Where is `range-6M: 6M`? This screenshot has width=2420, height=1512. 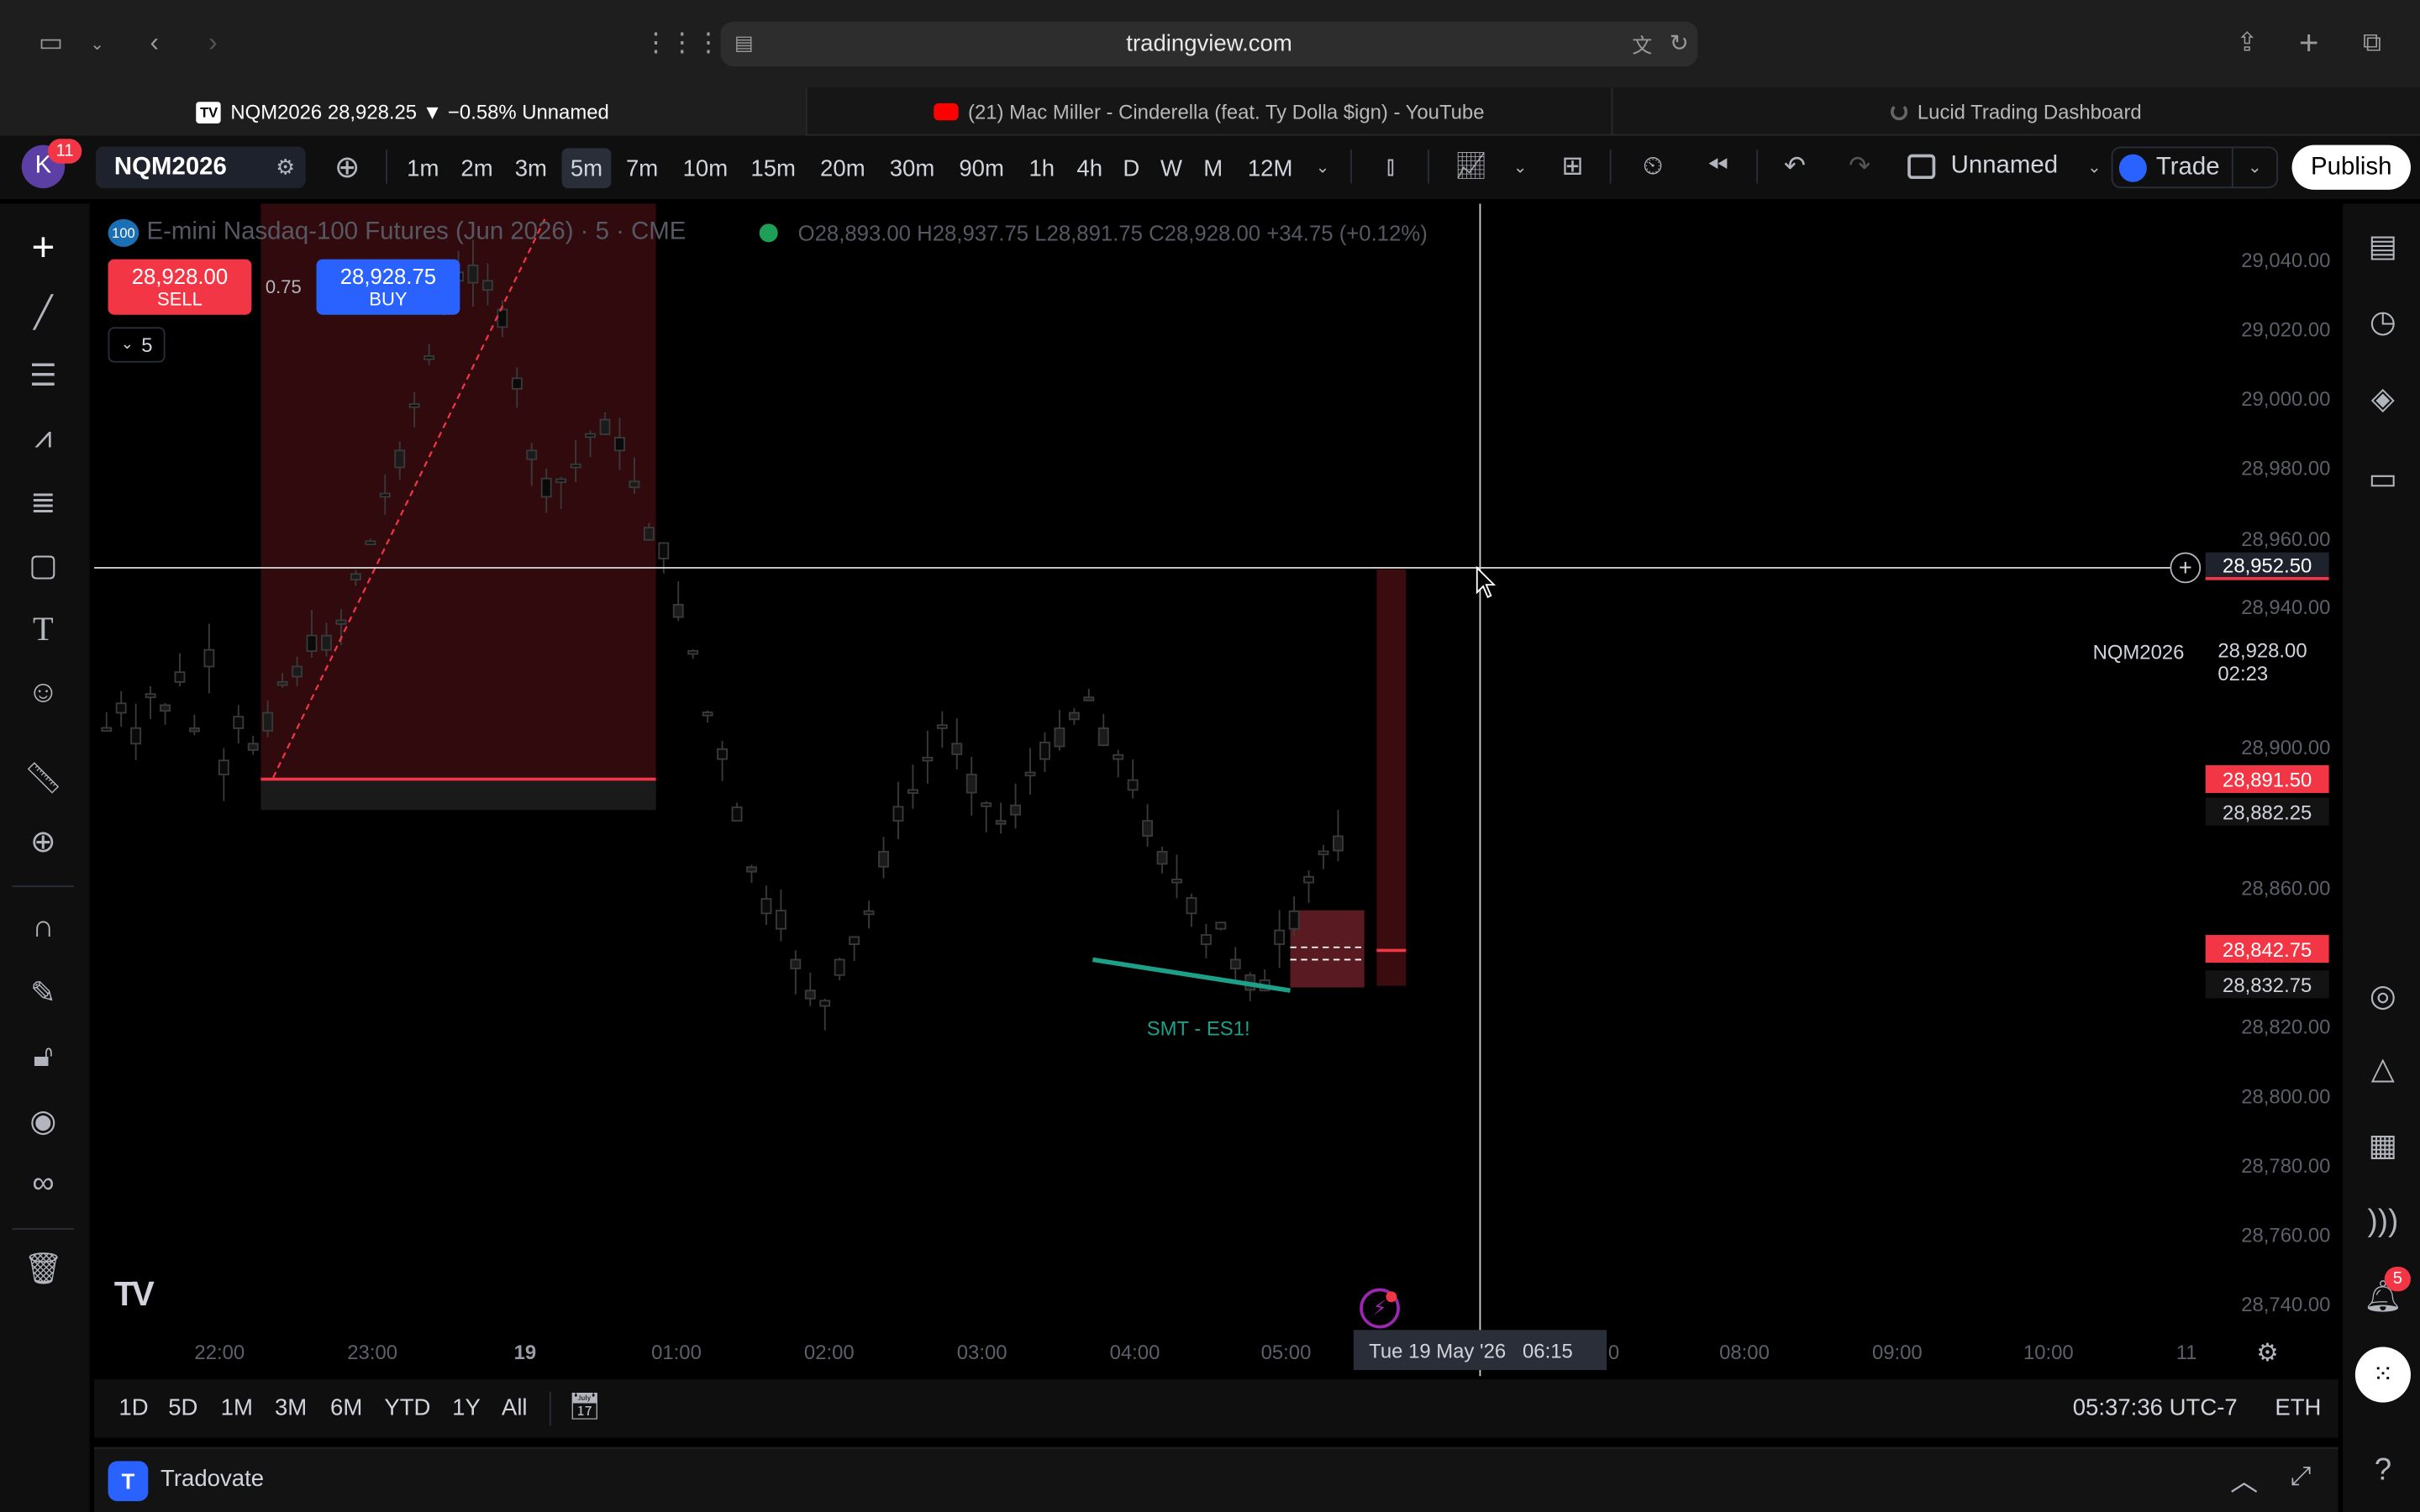
range-6M: 6M is located at coordinates (346, 1407).